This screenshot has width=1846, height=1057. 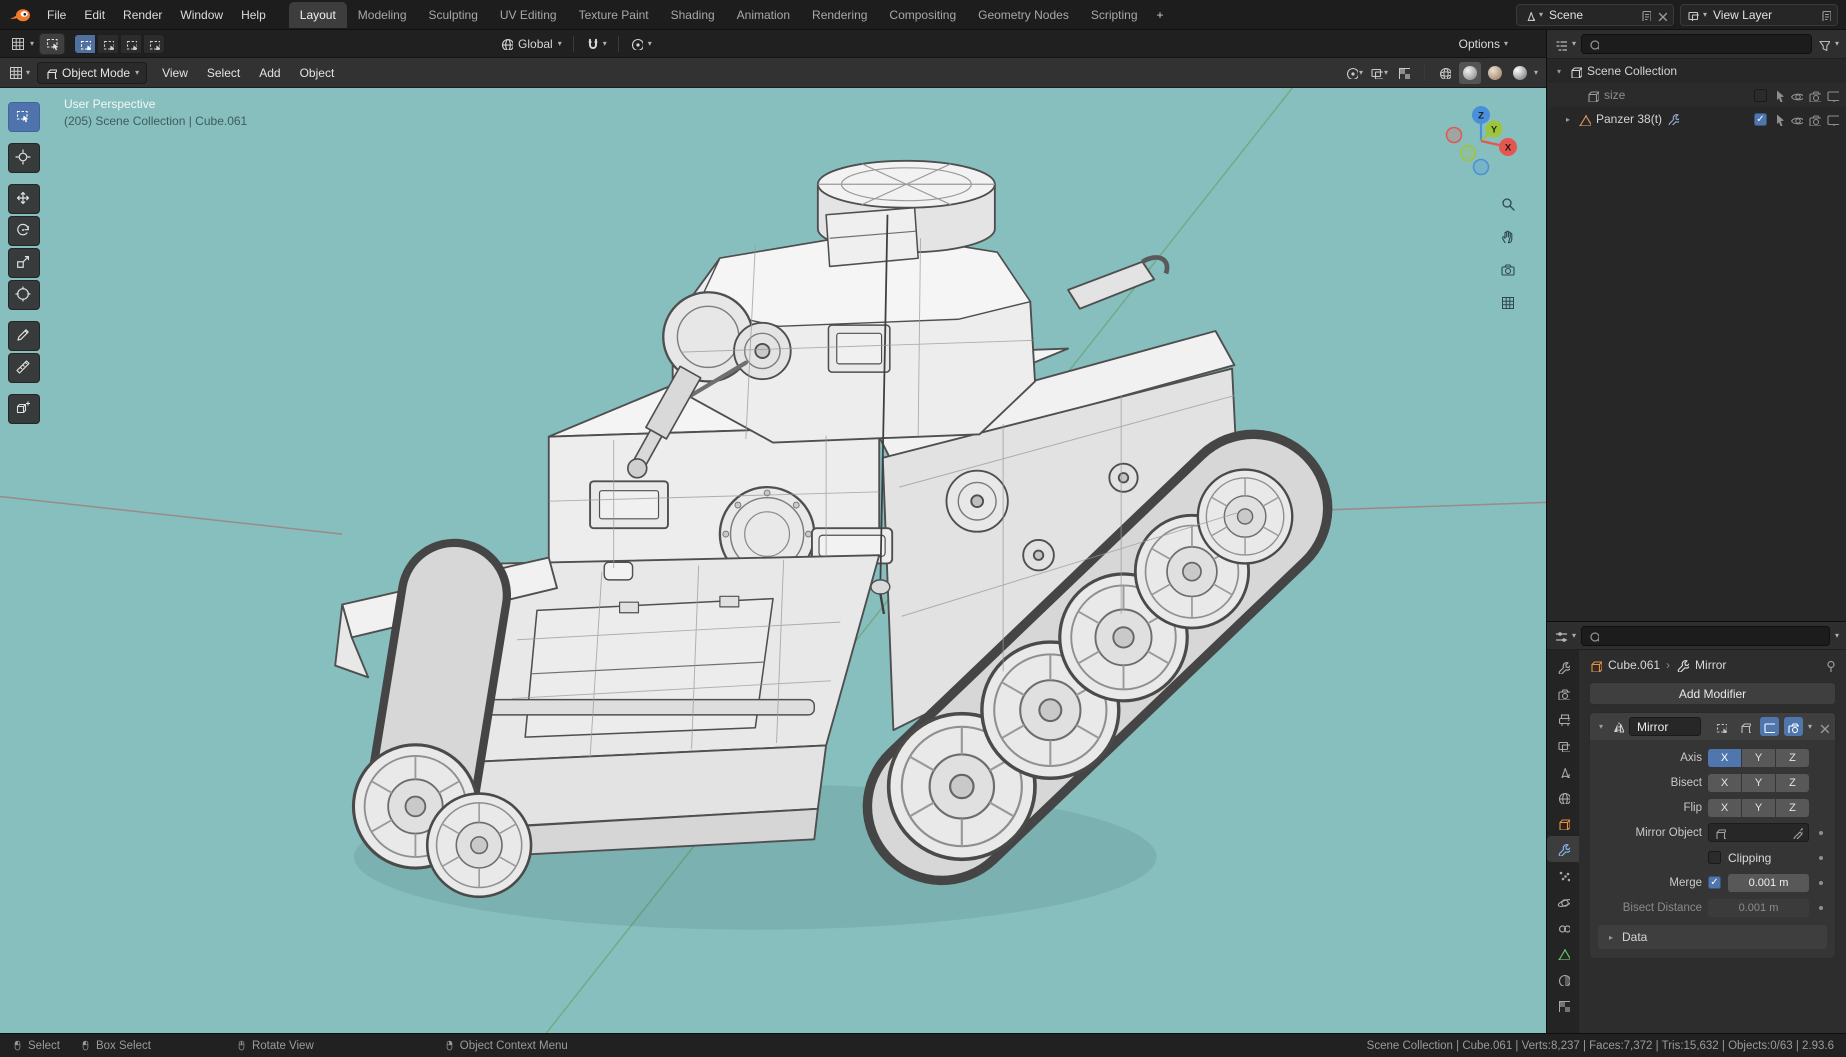 What do you see at coordinates (24, 409) in the screenshot?
I see `tool-add-cube` at bounding box center [24, 409].